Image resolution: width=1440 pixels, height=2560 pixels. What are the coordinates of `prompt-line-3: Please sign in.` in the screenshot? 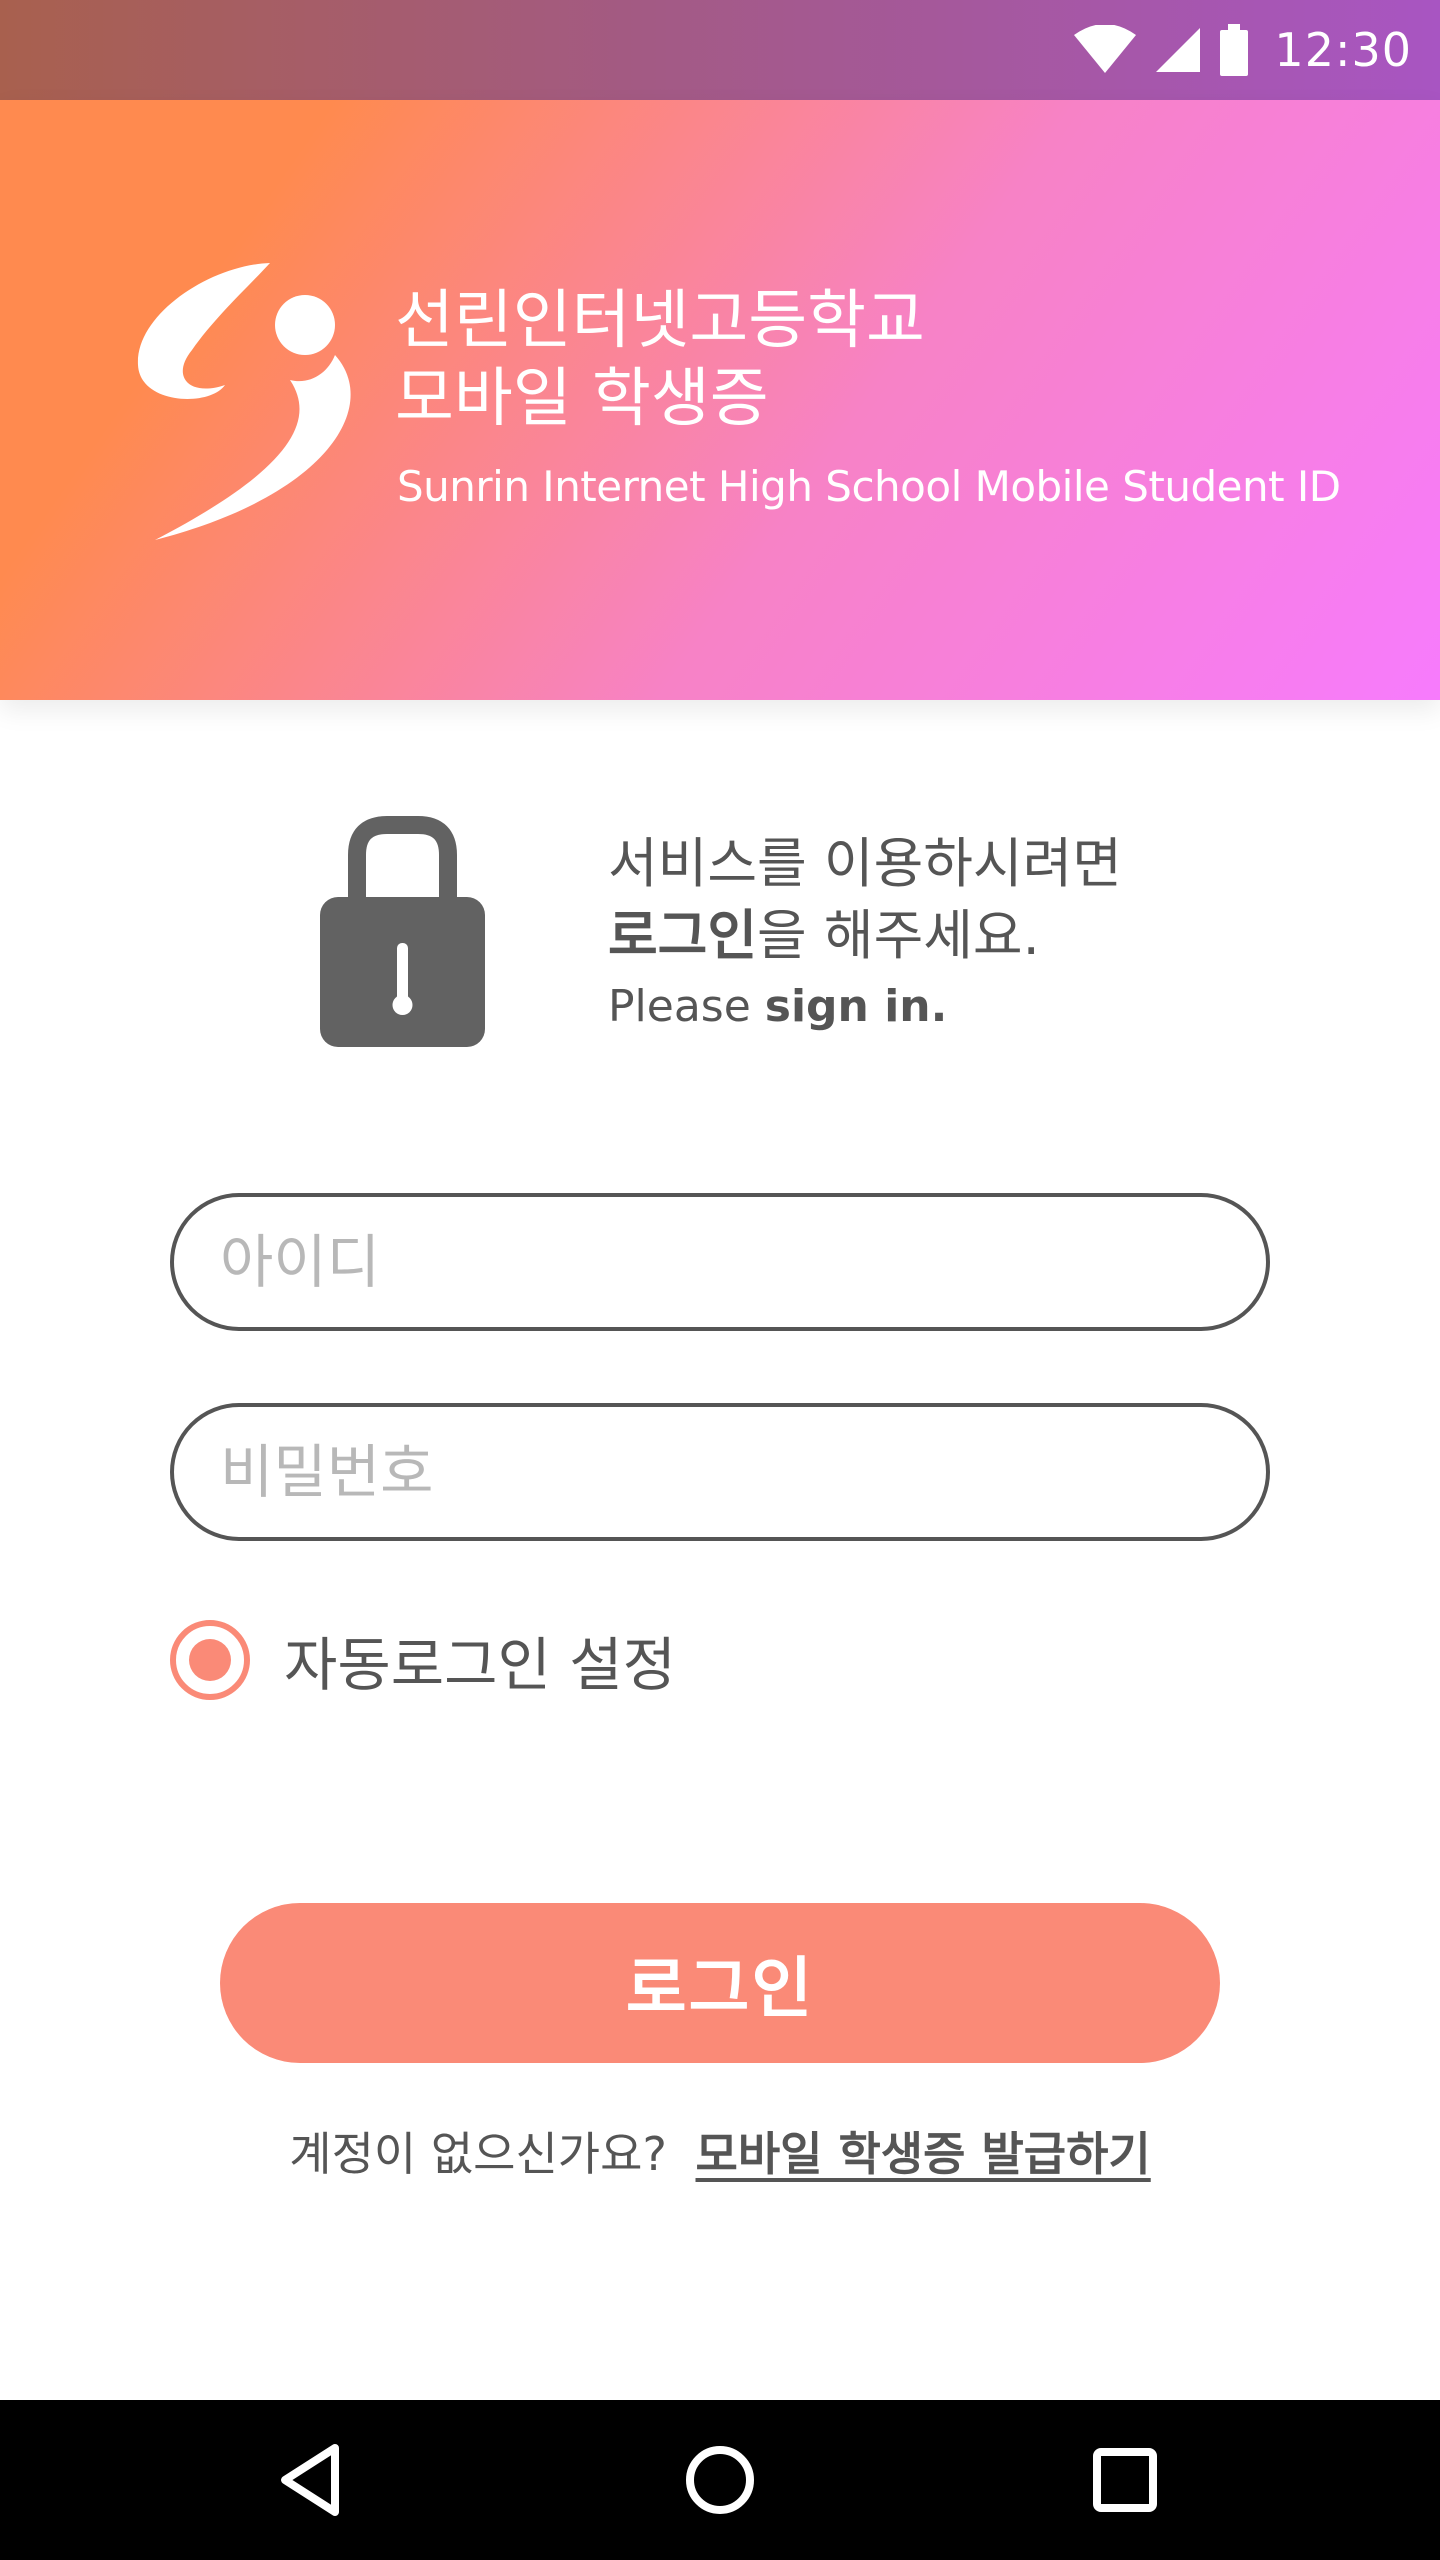 It's located at (865, 1007).